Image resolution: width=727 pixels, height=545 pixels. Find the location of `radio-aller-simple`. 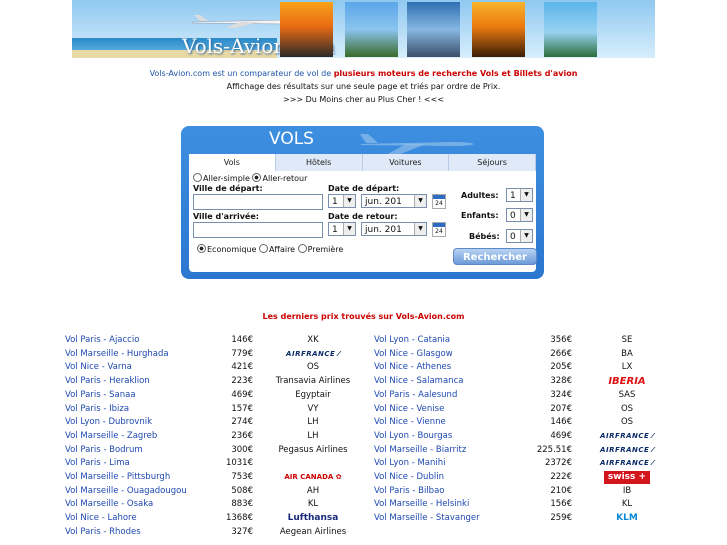

radio-aller-simple is located at coordinates (197, 177).